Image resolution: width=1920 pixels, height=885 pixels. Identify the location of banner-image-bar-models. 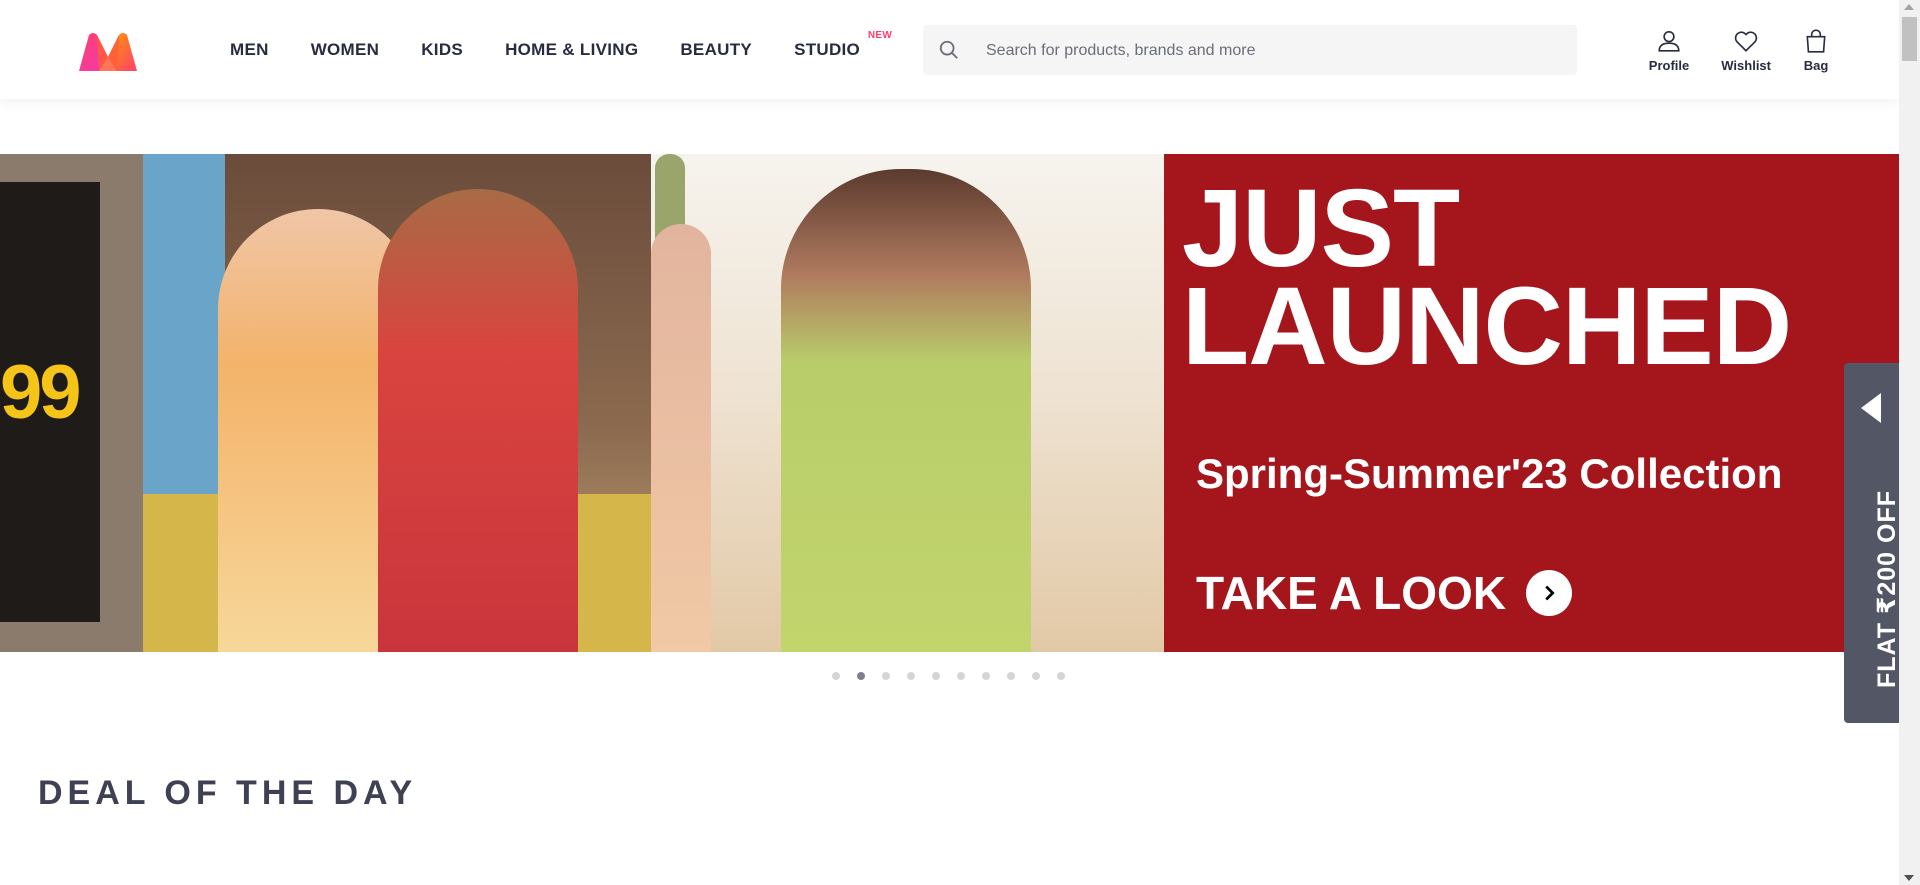
(397, 403).